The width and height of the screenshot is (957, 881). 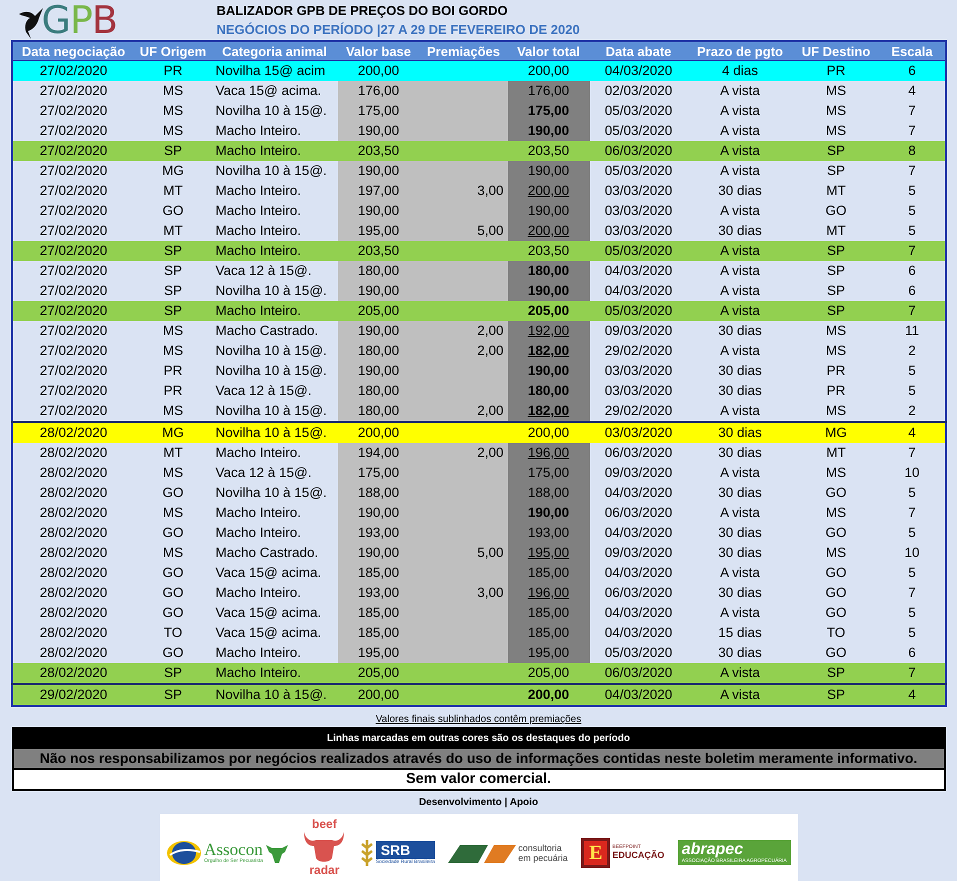 What do you see at coordinates (482, 852) in the screenshot?
I see `z1-logo-icon` at bounding box center [482, 852].